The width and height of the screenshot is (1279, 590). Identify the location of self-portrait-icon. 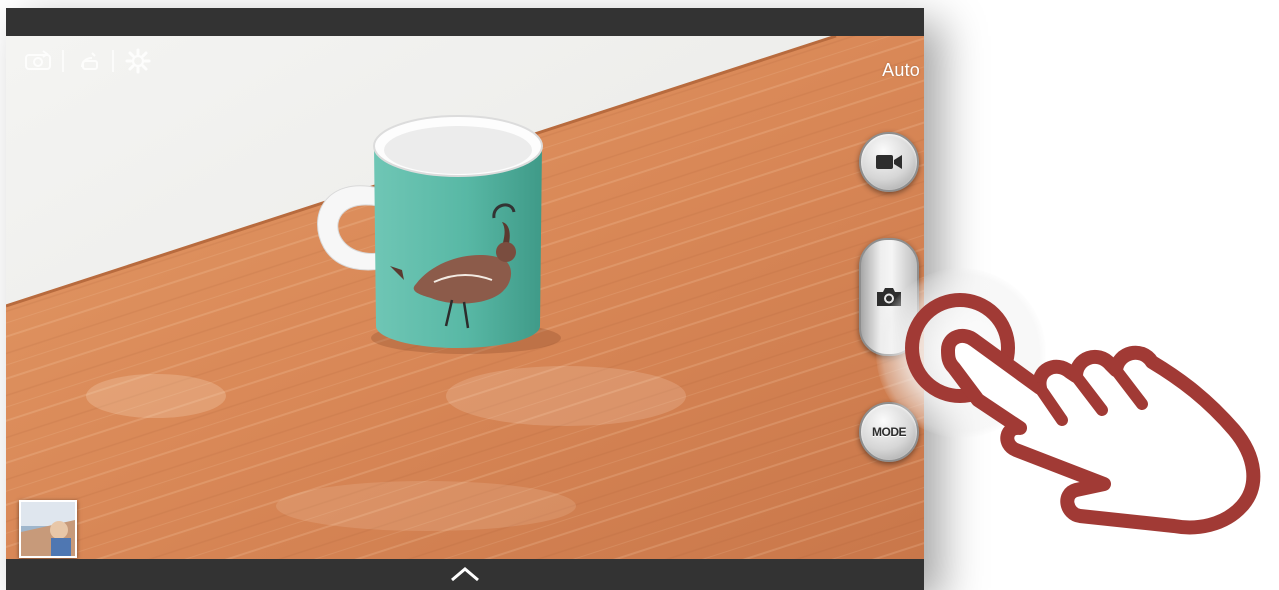
(38, 60).